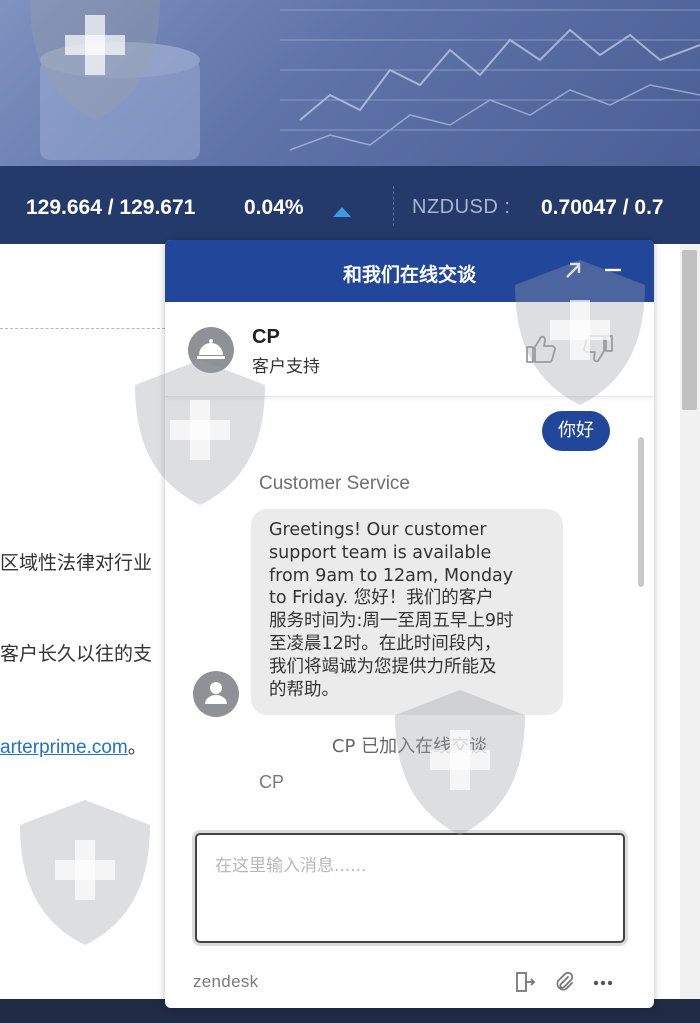 Image resolution: width=700 pixels, height=1023 pixels. What do you see at coordinates (111, 207) in the screenshot?
I see `pair1-price: 129.664 / 129.671` at bounding box center [111, 207].